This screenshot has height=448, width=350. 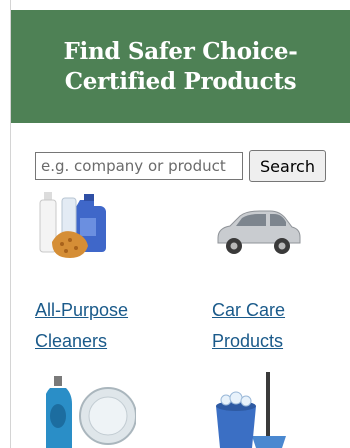 I want to click on category-link-all-purpose-cleaners: All-Purpose Cleaners, so click(x=95, y=326).